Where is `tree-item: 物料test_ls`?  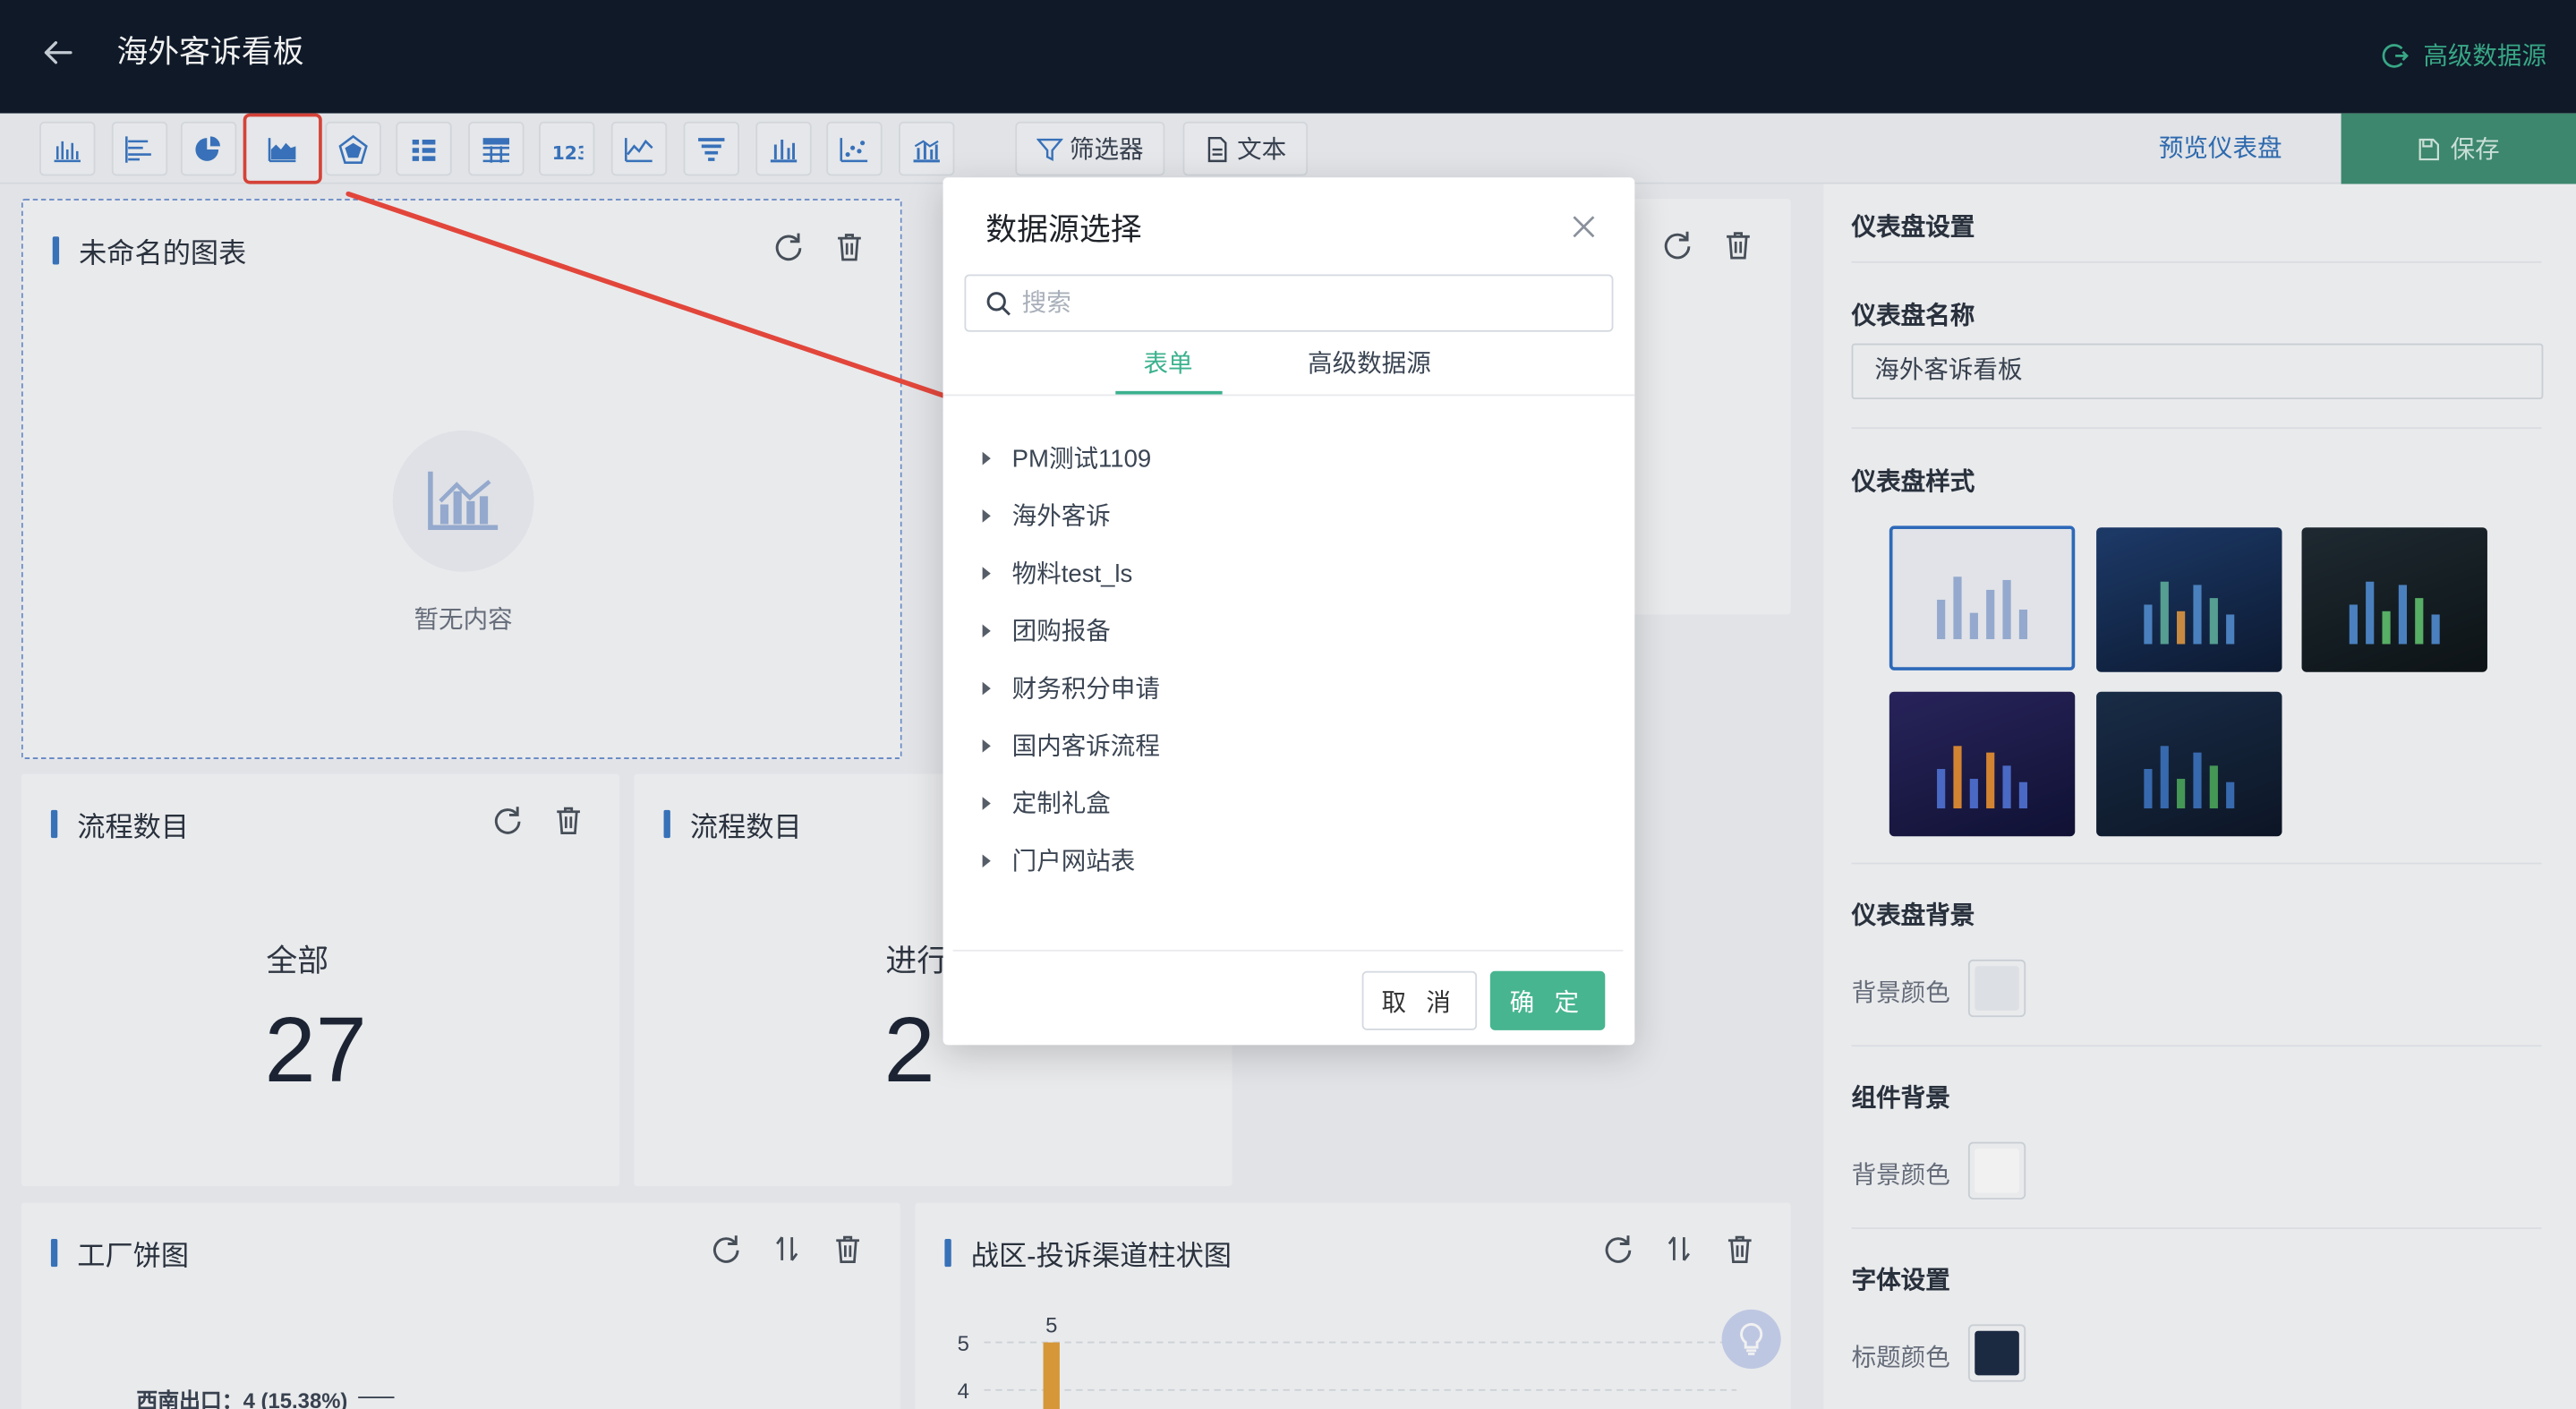 tree-item: 物料test_ls is located at coordinates (1057, 572).